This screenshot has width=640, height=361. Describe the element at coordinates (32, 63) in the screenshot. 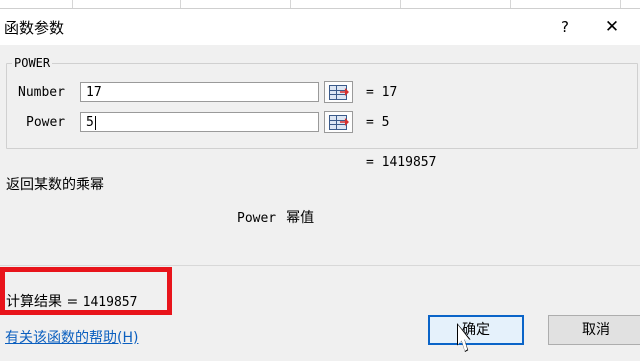

I see `function-name: POWER` at that location.